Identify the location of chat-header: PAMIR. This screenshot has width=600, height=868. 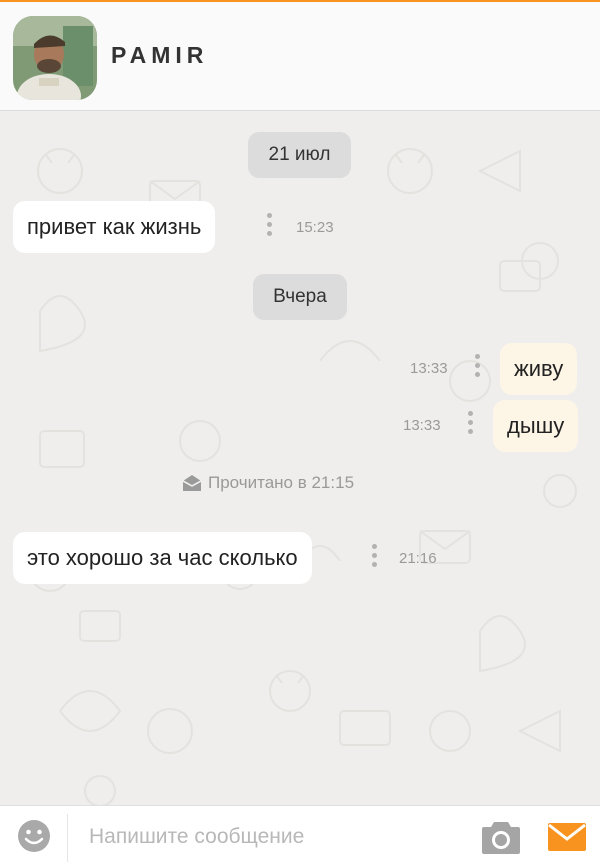
(300, 56).